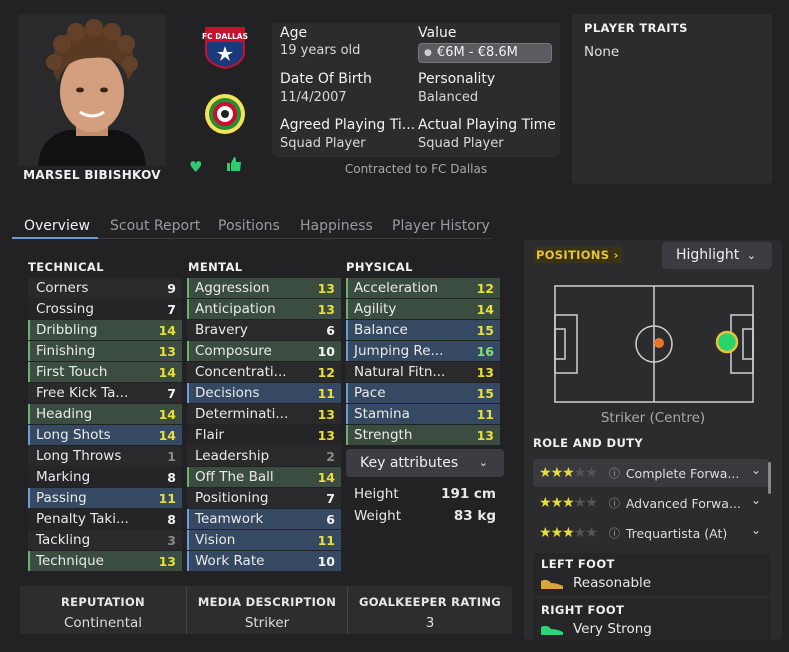 Image resolution: width=789 pixels, height=652 pixels. What do you see at coordinates (326, 561) in the screenshot?
I see `attribute-value: 10` at bounding box center [326, 561].